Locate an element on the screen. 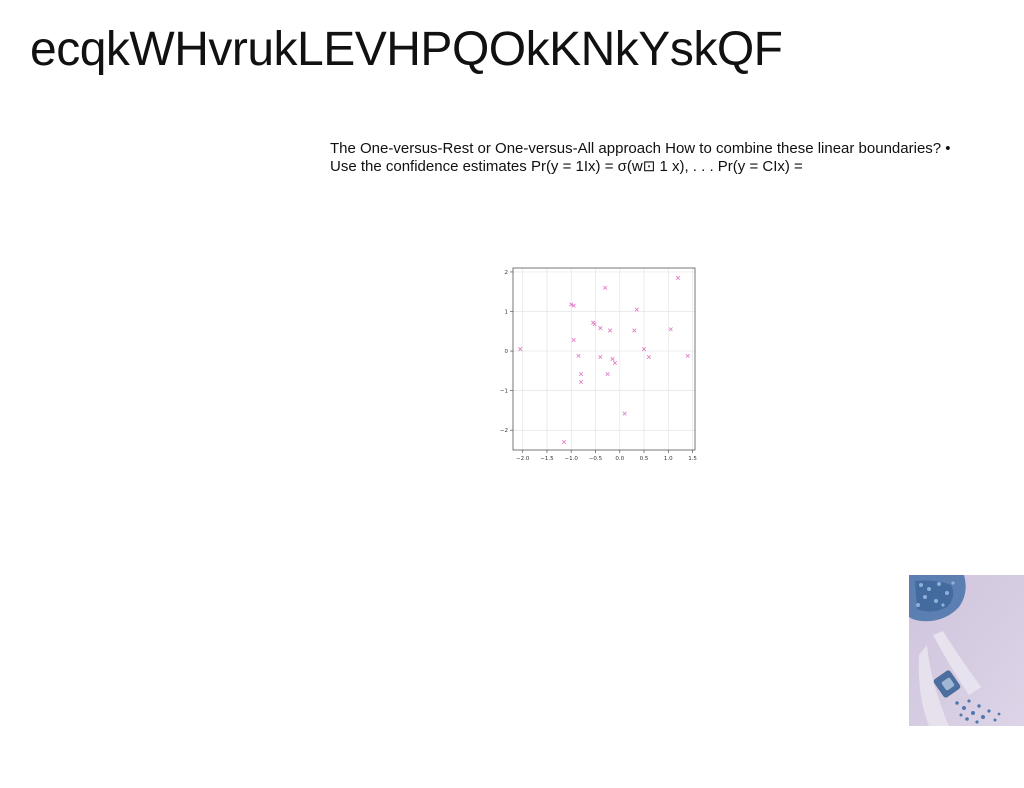 This screenshot has height=788, width=1024. scatter-chart: −2.0 −1.5 −1.0 −0.5 0.0 0.5 1.0 1.5 2 1 0 −1 −2 is located at coordinates (599, 361).